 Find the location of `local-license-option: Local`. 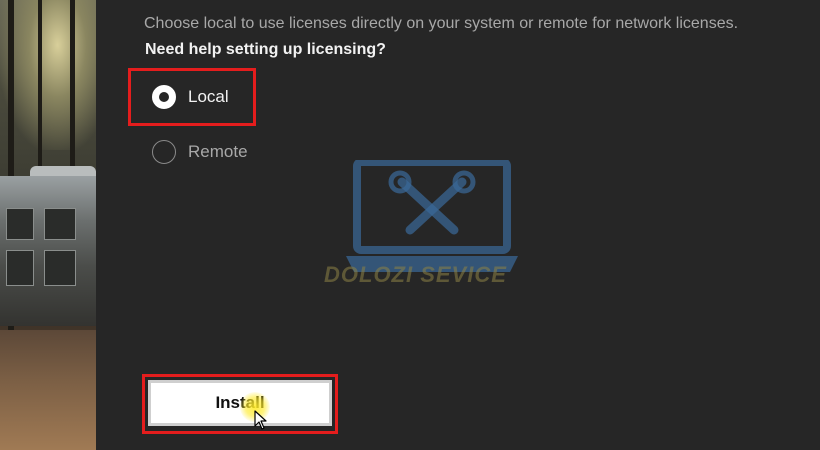

local-license-option: Local is located at coordinates (190, 97).